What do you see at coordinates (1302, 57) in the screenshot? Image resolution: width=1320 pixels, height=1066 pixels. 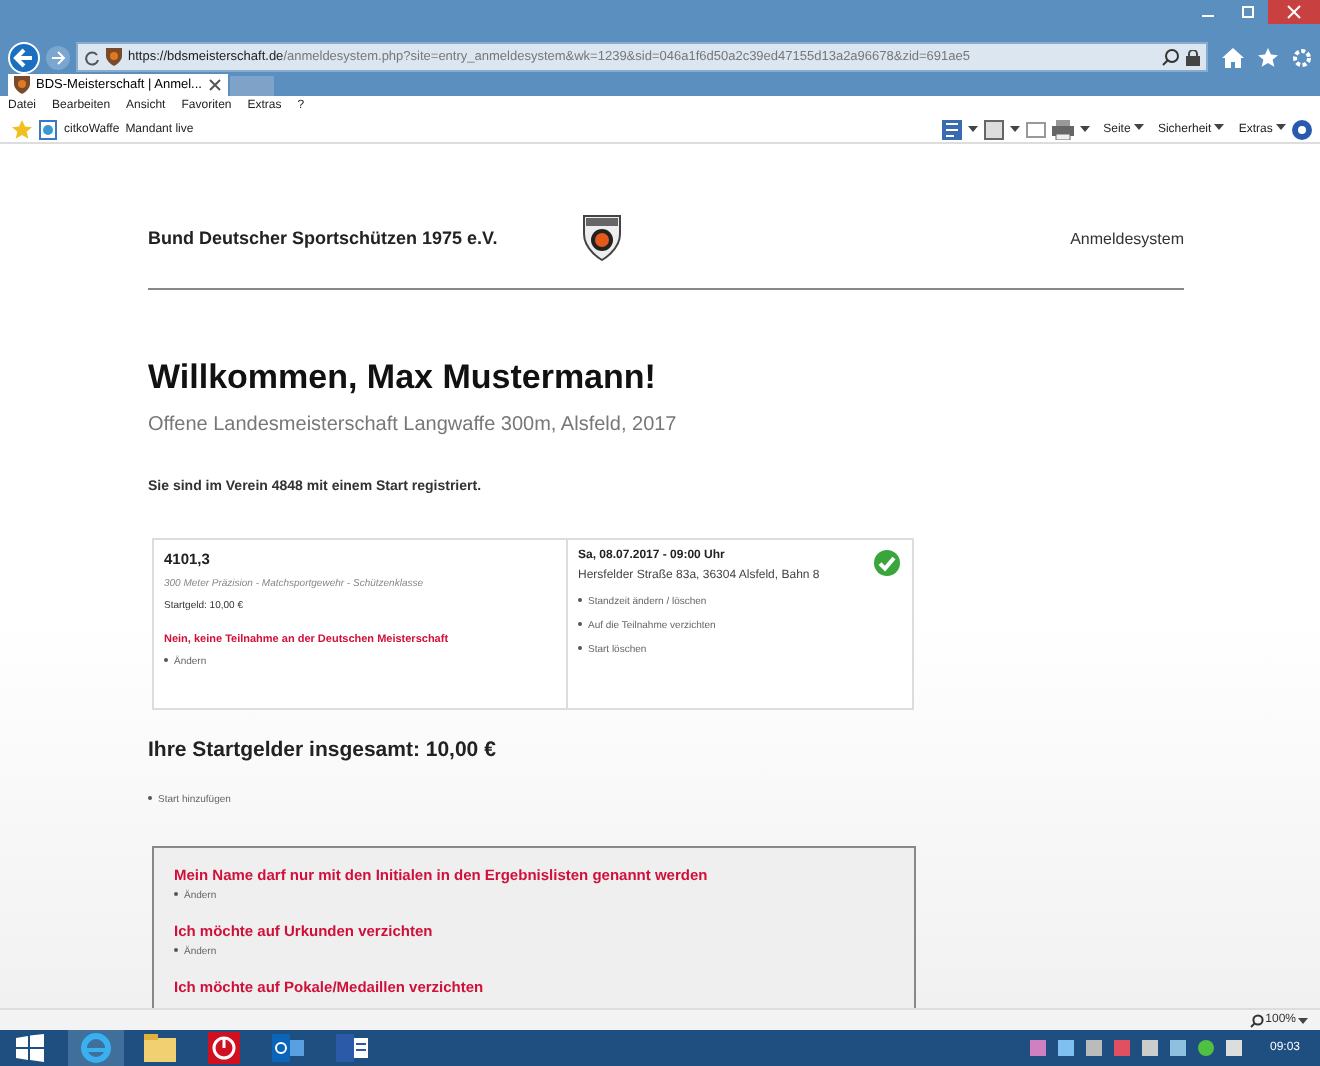 I see `gear-icon` at bounding box center [1302, 57].